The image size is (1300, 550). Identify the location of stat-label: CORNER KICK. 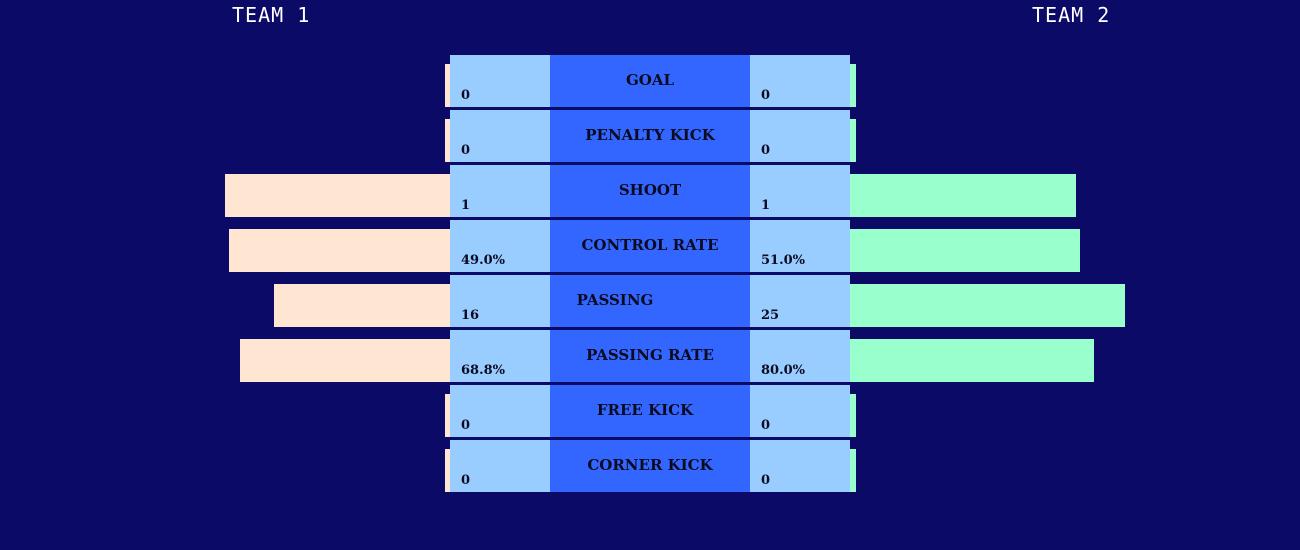
(650, 465).